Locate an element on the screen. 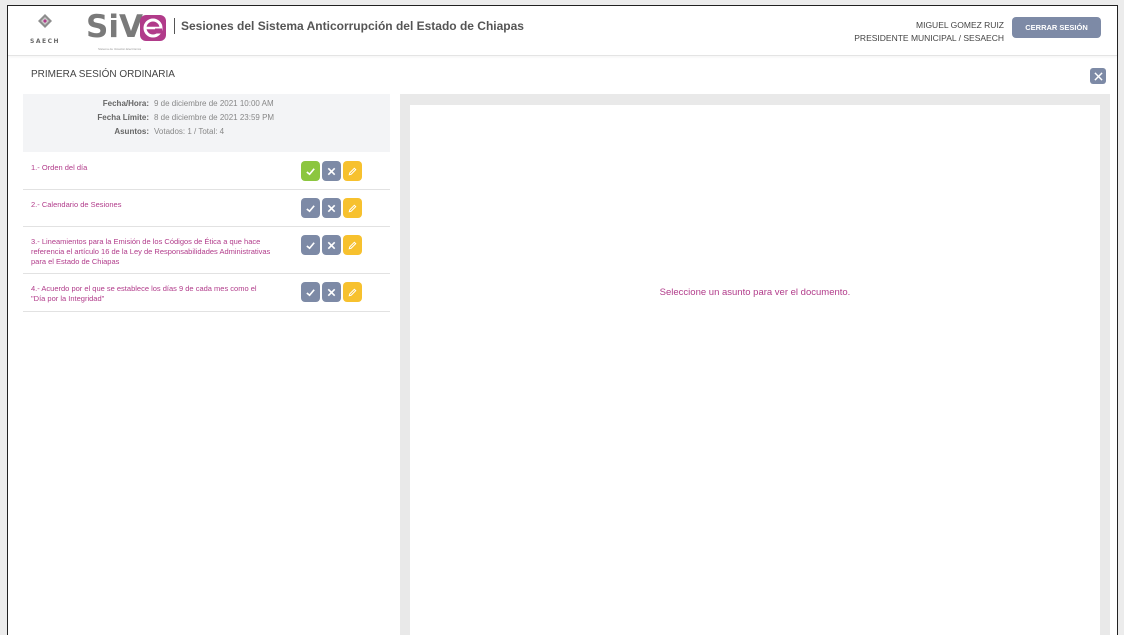  info-label: Fecha Límite: is located at coordinates (123, 117).